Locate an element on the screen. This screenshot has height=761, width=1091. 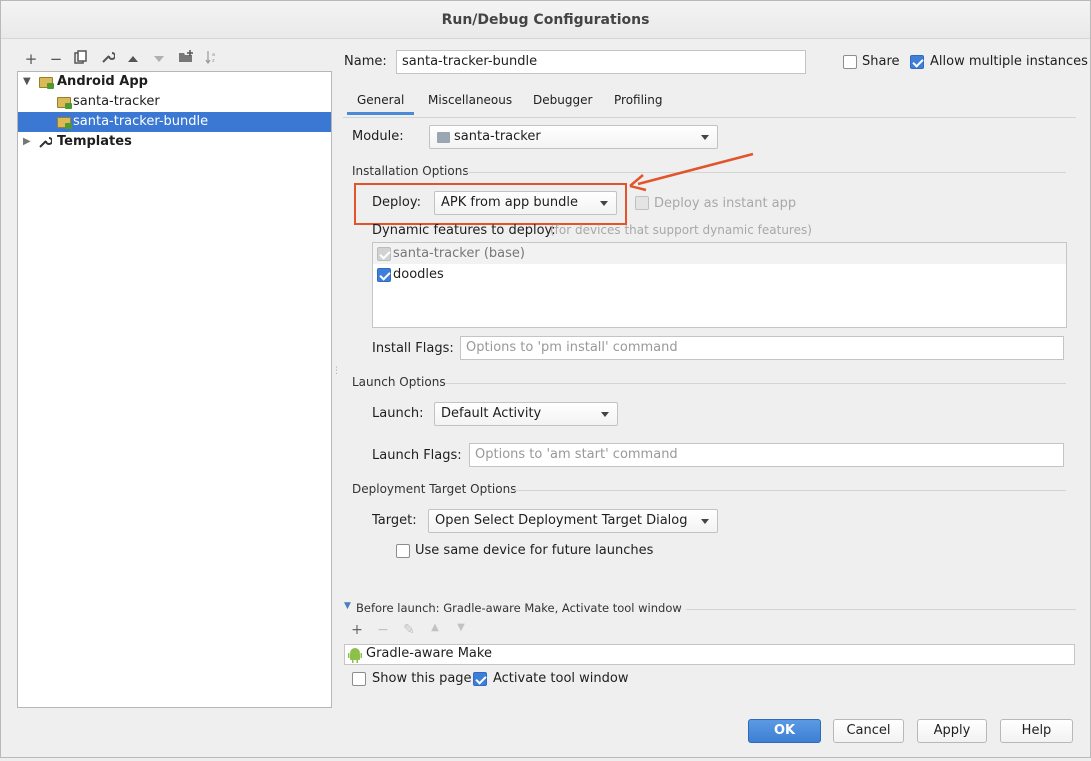
annotation-arrow-icon is located at coordinates (691, 172).